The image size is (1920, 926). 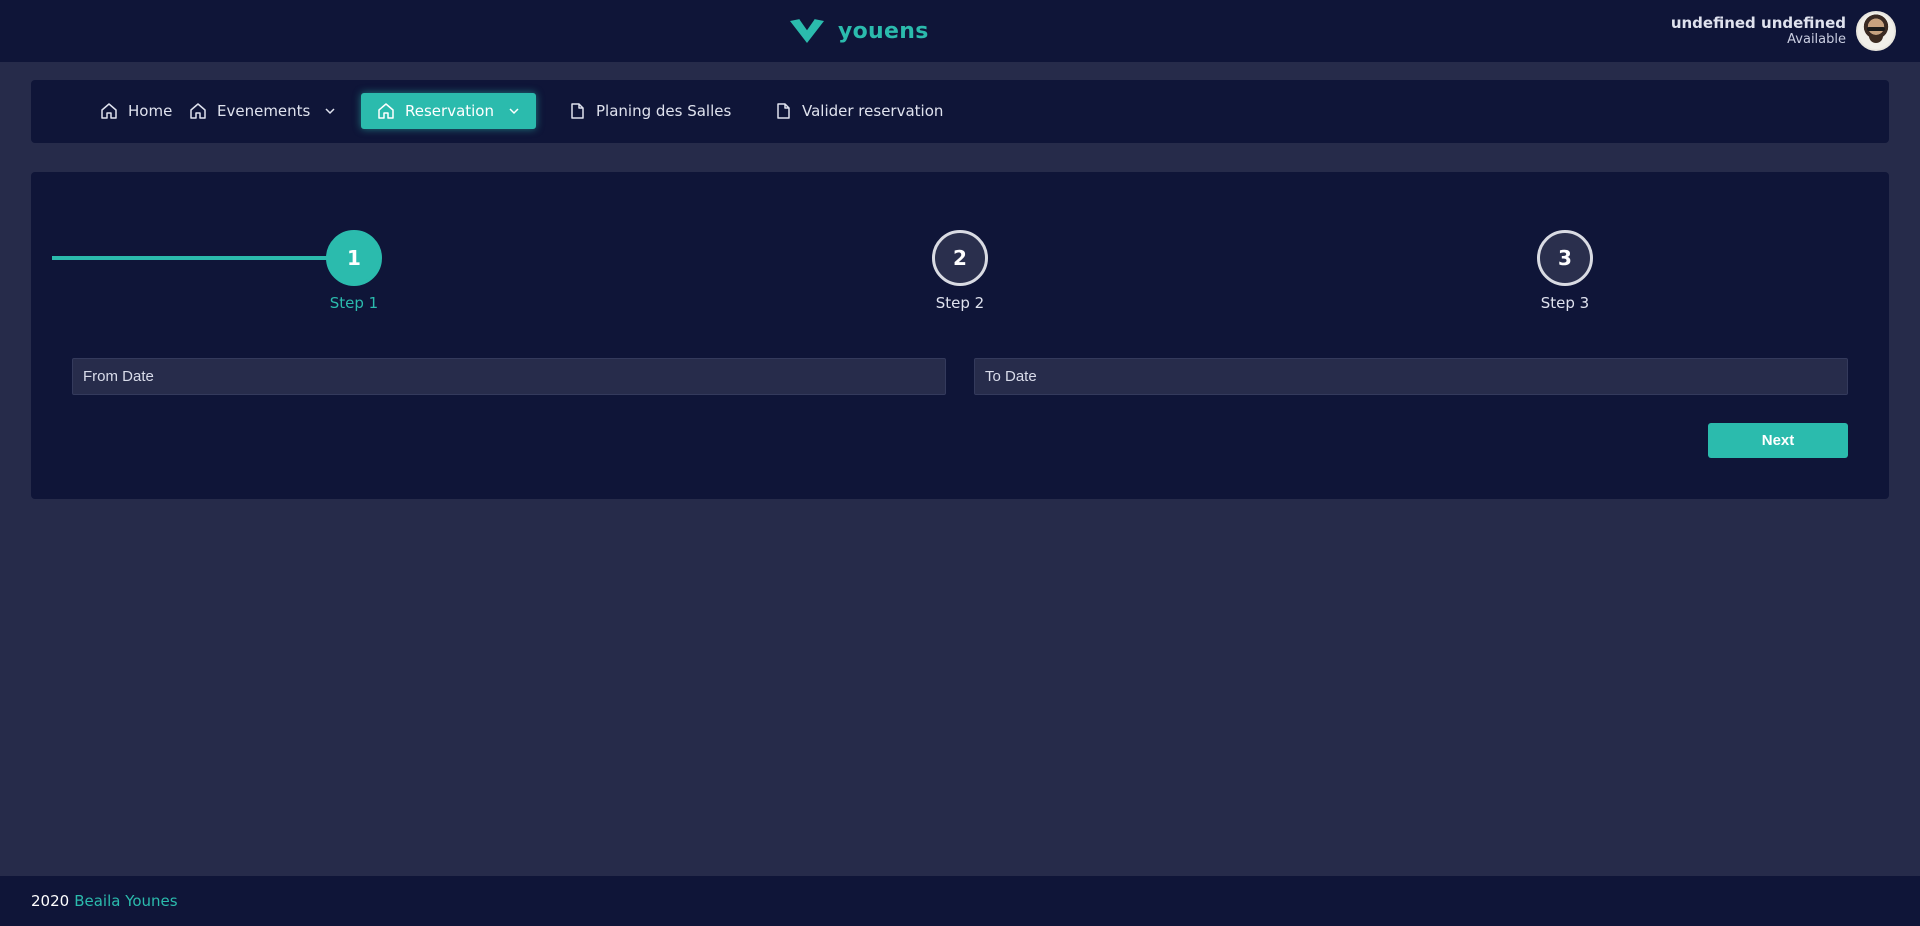 What do you see at coordinates (960, 303) in the screenshot?
I see `step-label: Step 2` at bounding box center [960, 303].